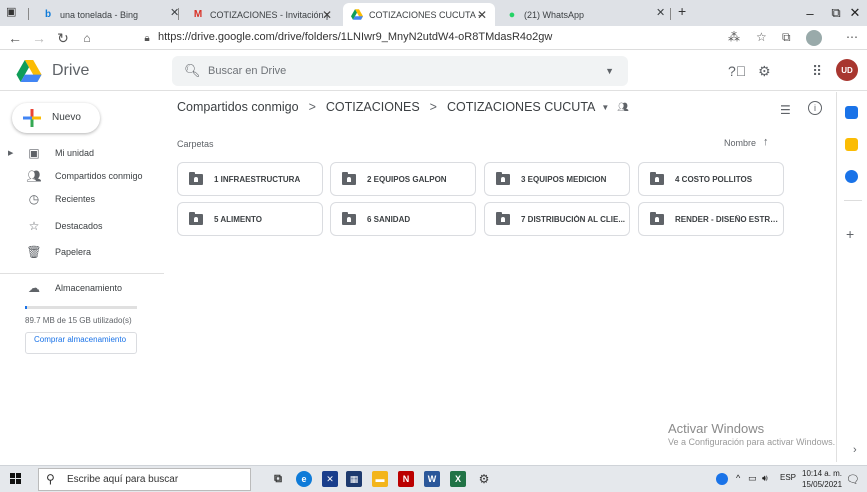  I want to click on profile-avatar, so click(814, 38).